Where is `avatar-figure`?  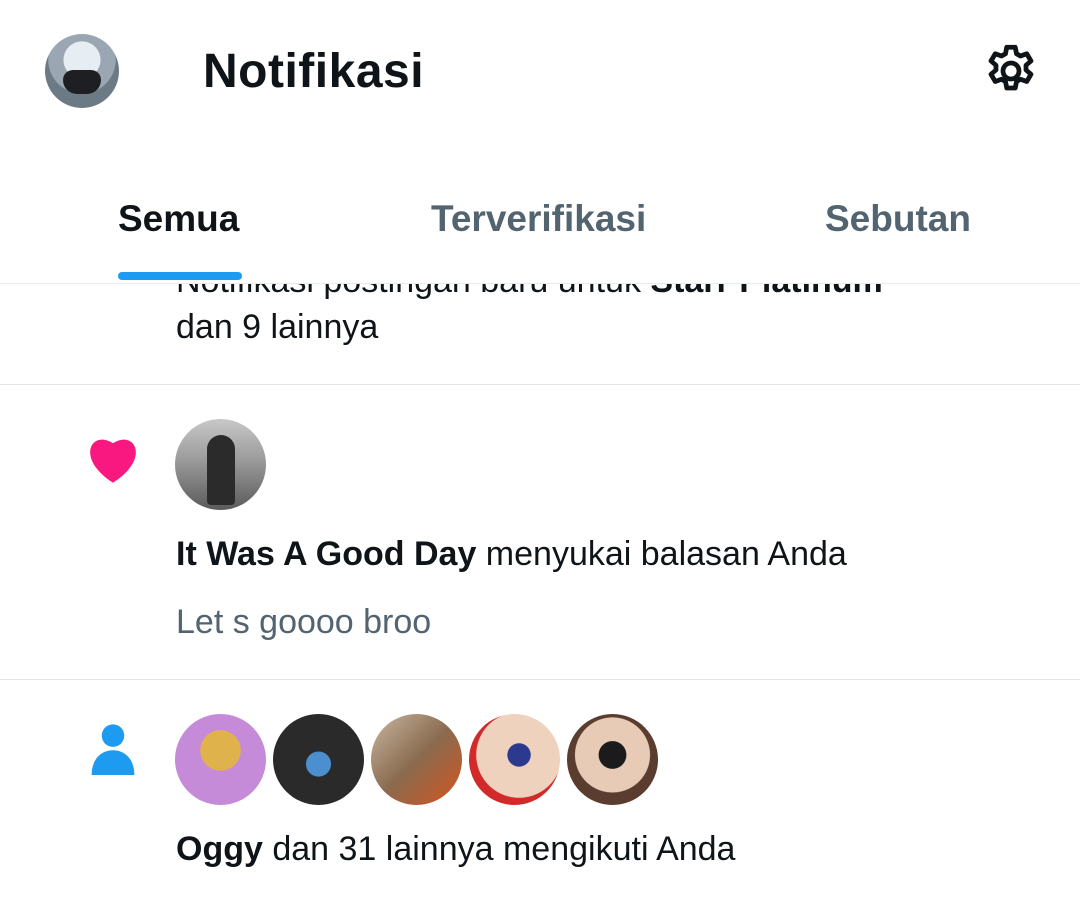 avatar-figure is located at coordinates (221, 470).